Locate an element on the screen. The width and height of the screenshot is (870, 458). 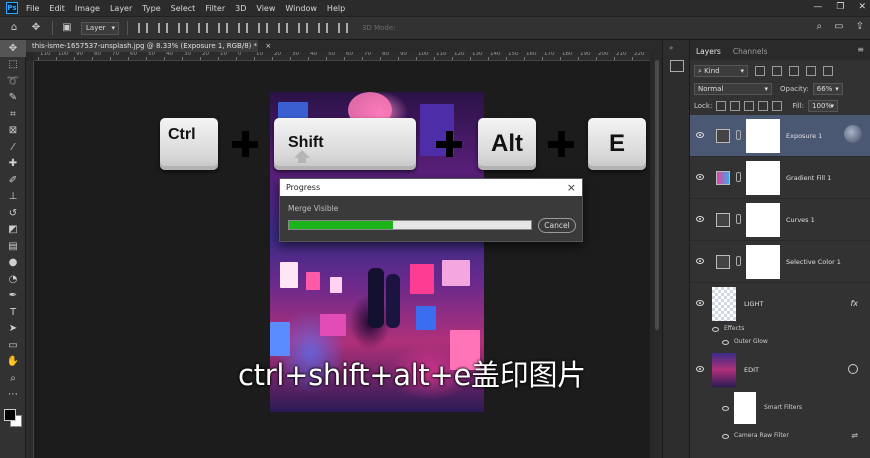
minimize-icon: — is located at coordinates (817, 7).